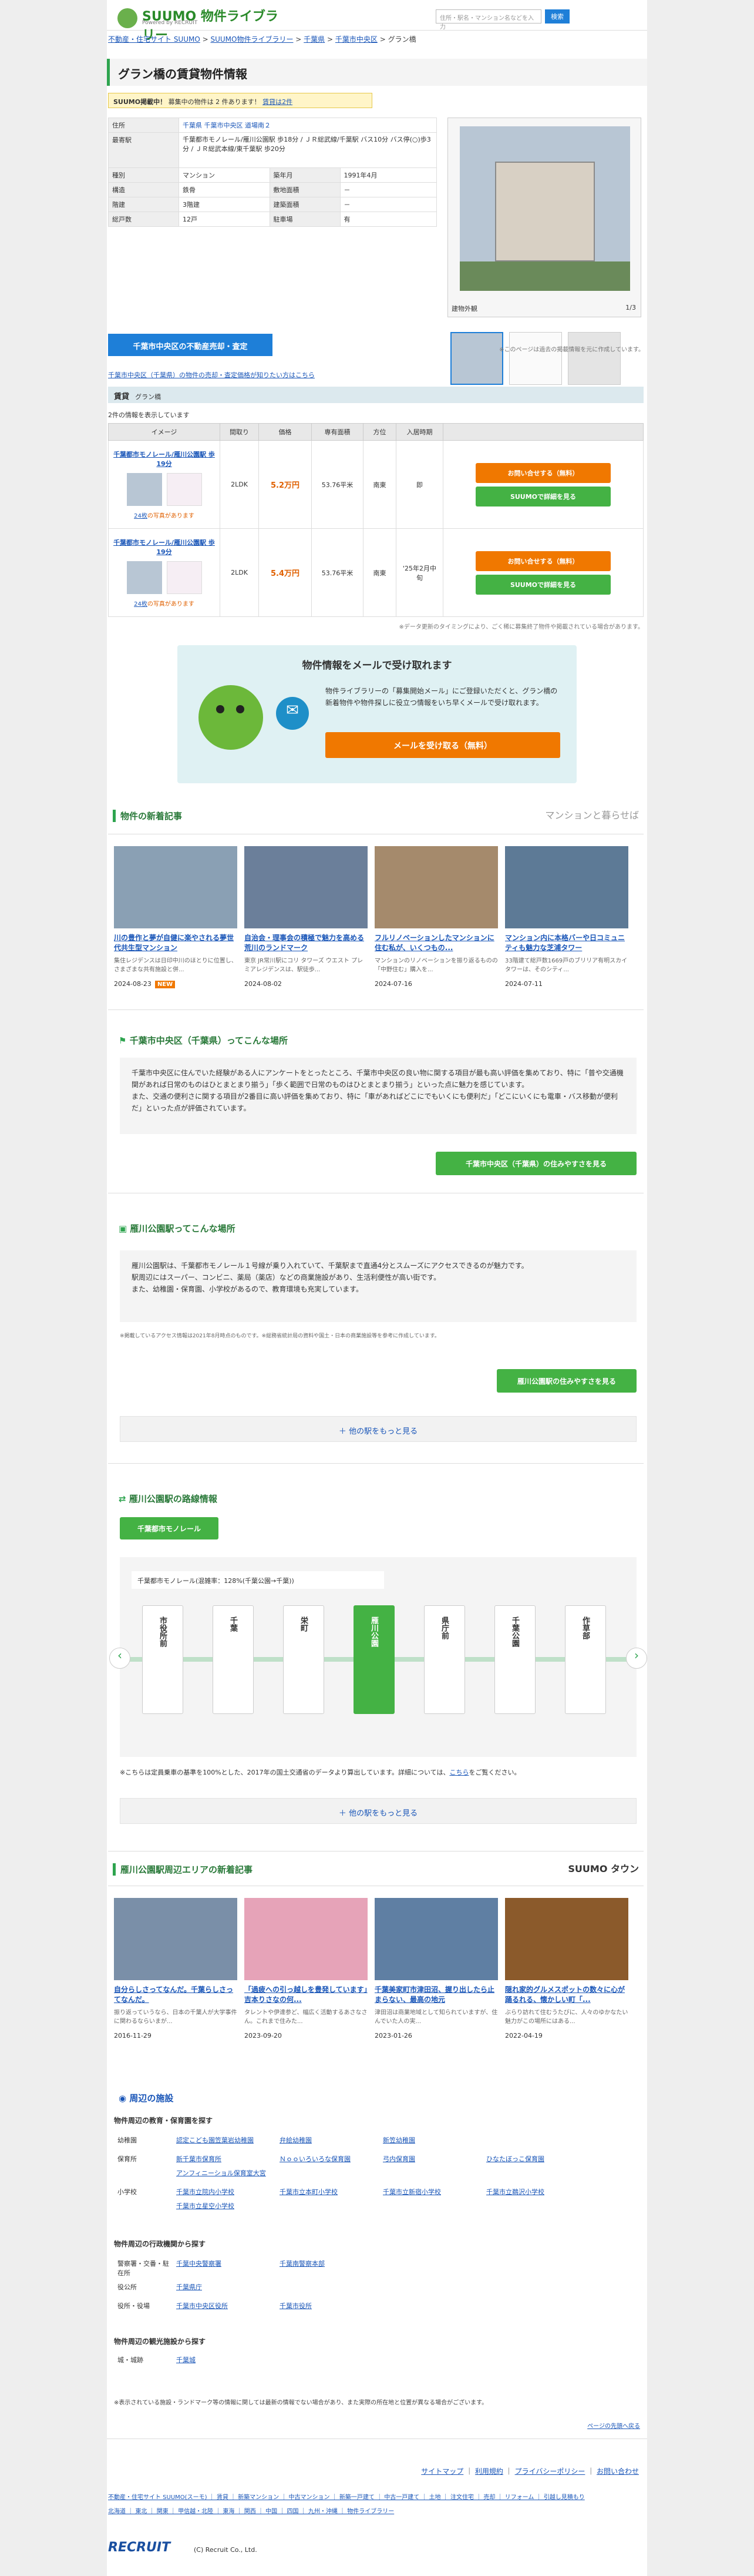 The image size is (754, 2576). What do you see at coordinates (127, 2287) in the screenshot?
I see `facility-category: 役公所` at bounding box center [127, 2287].